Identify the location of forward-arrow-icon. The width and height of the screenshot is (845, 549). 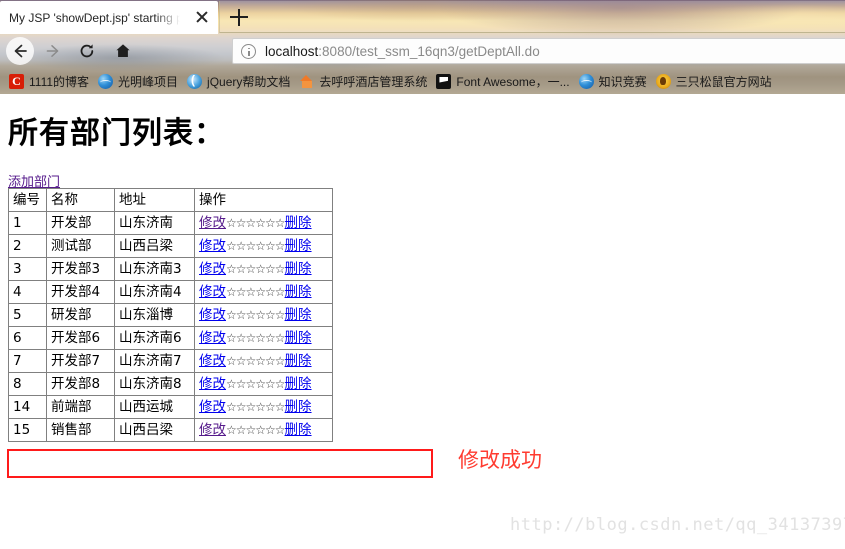
(53, 51).